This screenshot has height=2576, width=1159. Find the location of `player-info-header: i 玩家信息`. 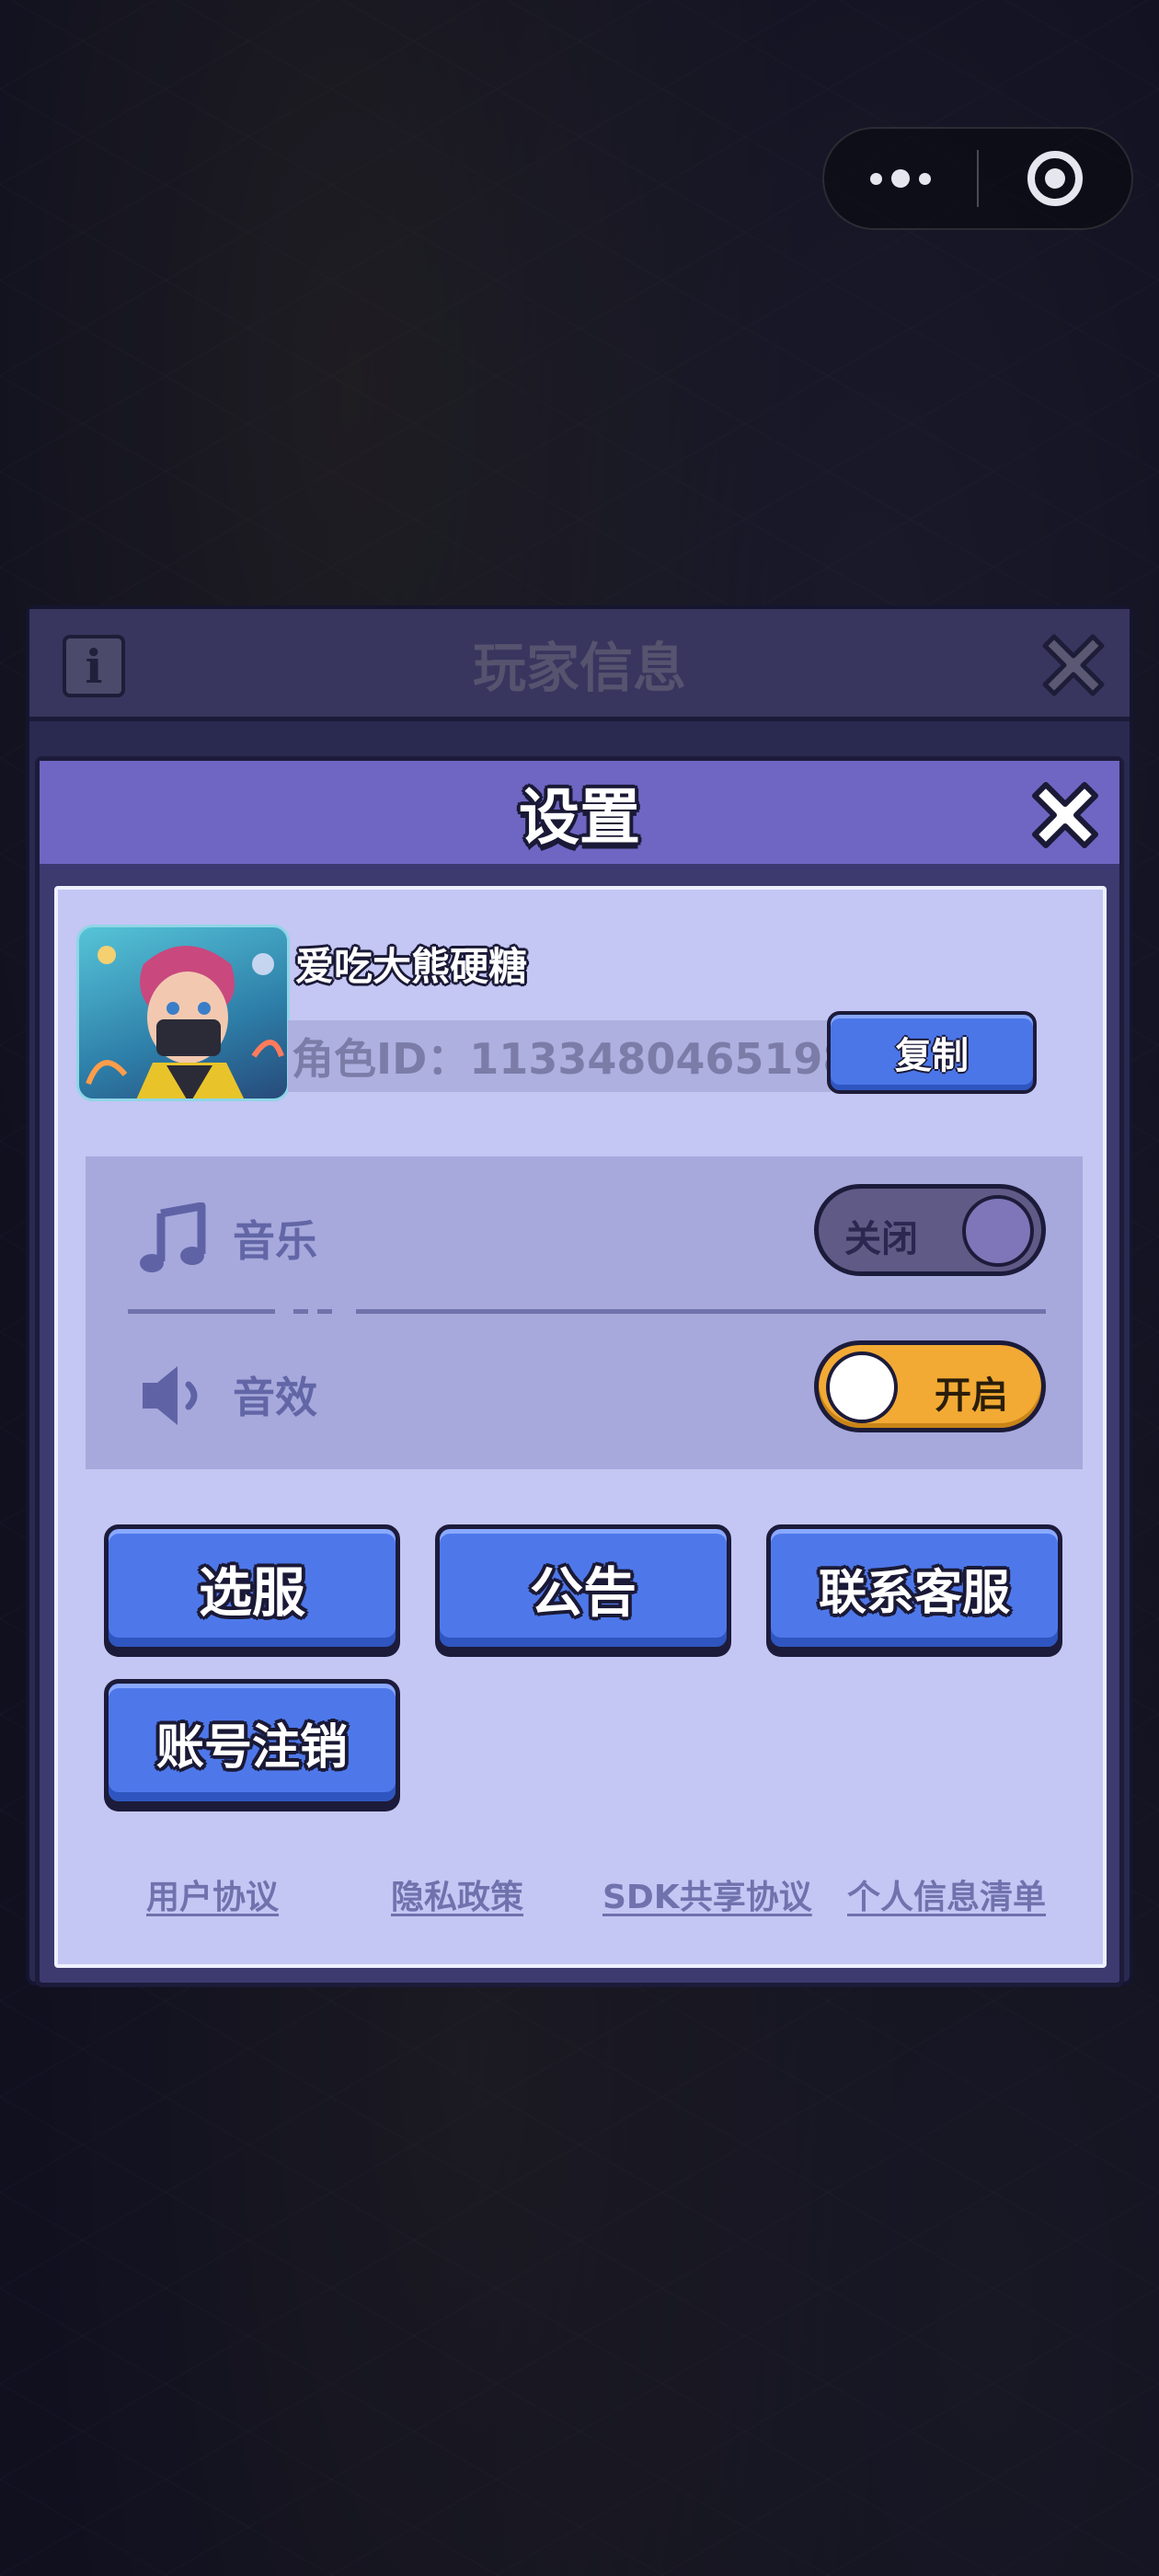

player-info-header: i 玩家信息 is located at coordinates (579, 665).